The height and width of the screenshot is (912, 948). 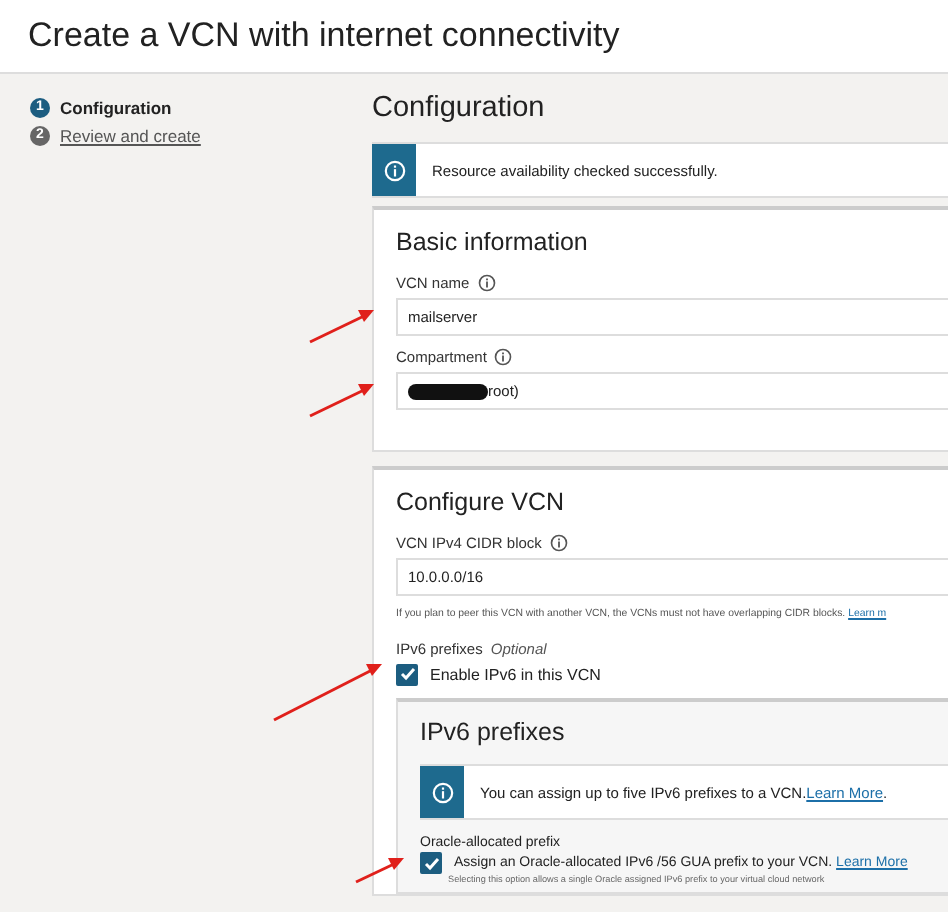 I want to click on step-link: Configuration, so click(x=116, y=107).